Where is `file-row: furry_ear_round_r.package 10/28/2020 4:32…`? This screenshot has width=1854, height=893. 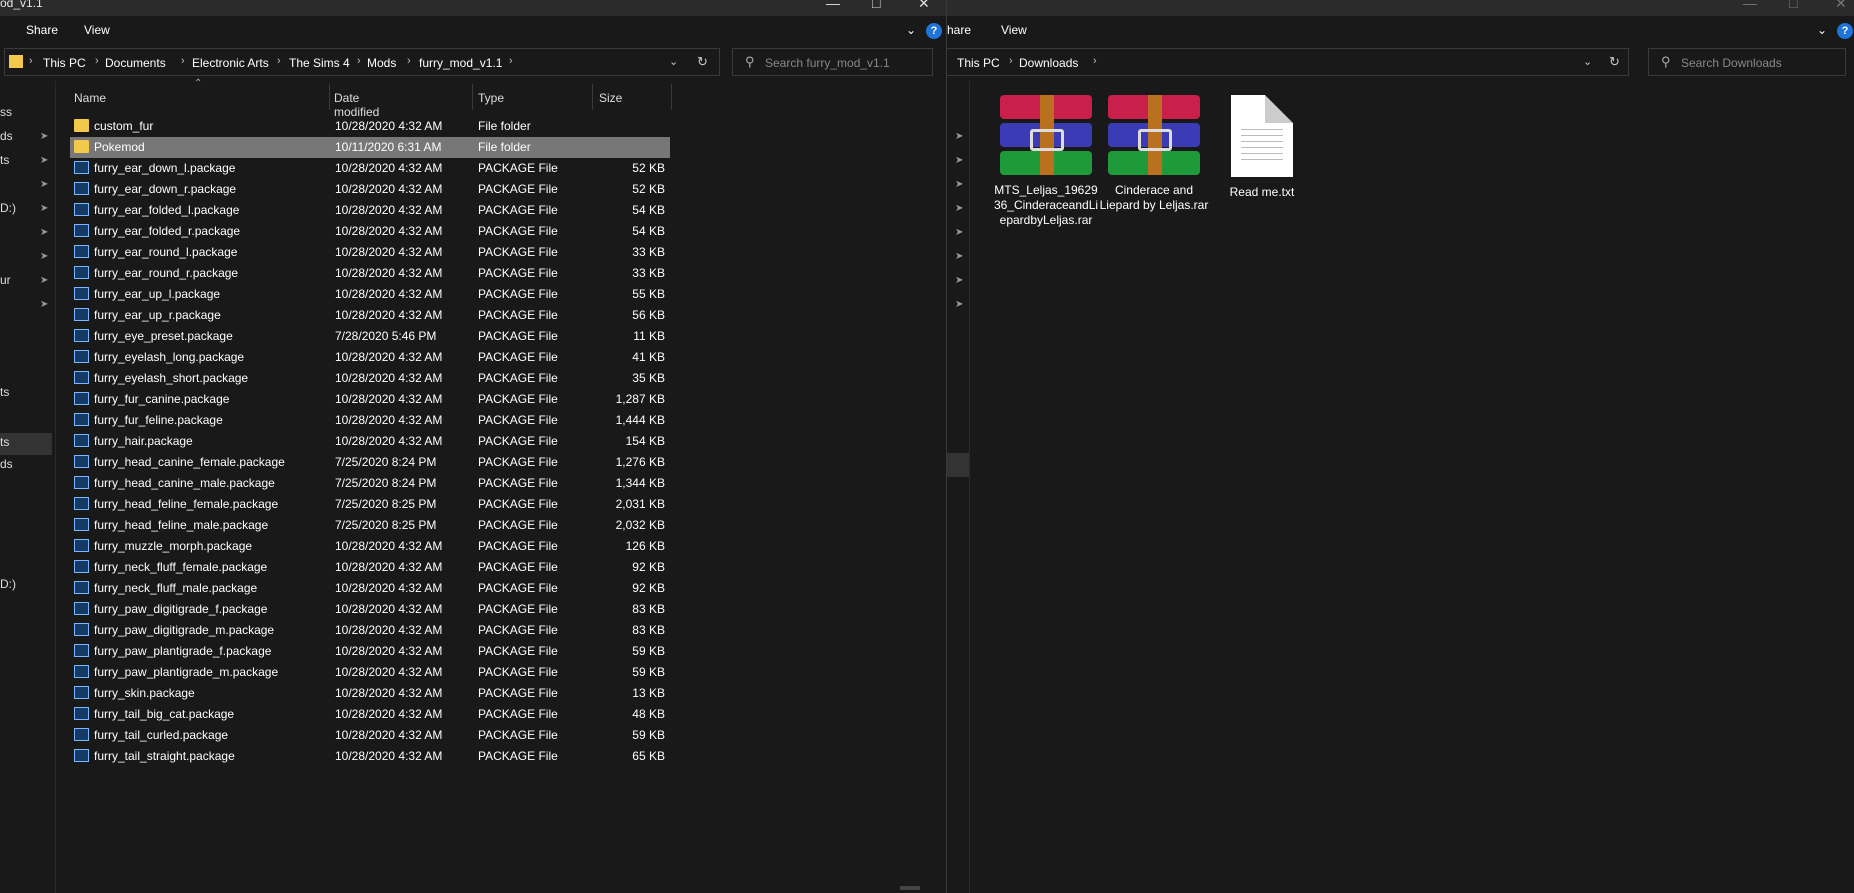
file-row: furry_ear_round_r.package 10/28/2020 4:32… is located at coordinates (370, 273).